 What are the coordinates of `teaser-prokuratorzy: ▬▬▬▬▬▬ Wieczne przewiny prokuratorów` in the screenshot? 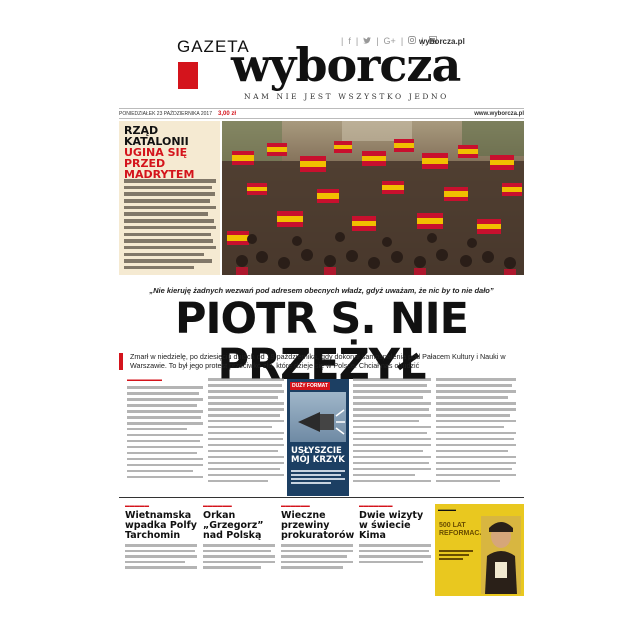 It's located at (318, 536).